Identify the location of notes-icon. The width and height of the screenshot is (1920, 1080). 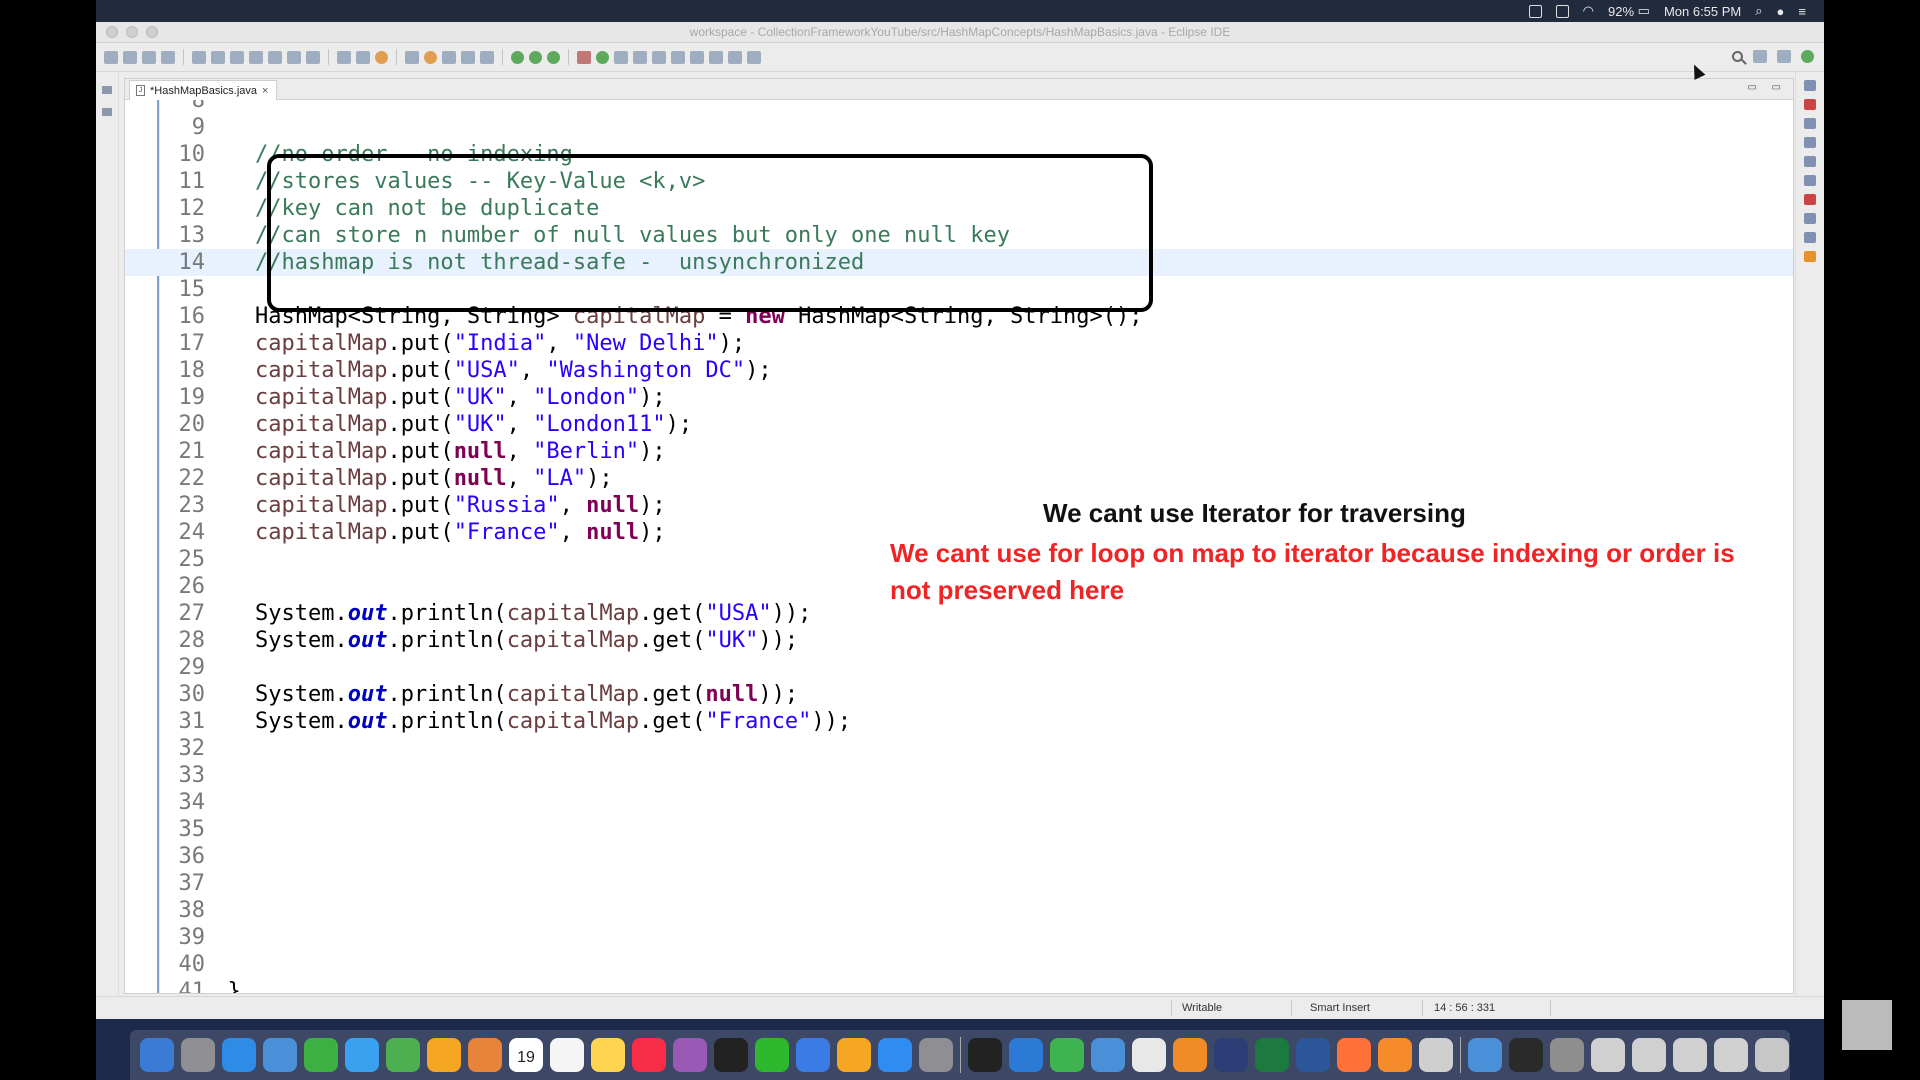
(608, 1055).